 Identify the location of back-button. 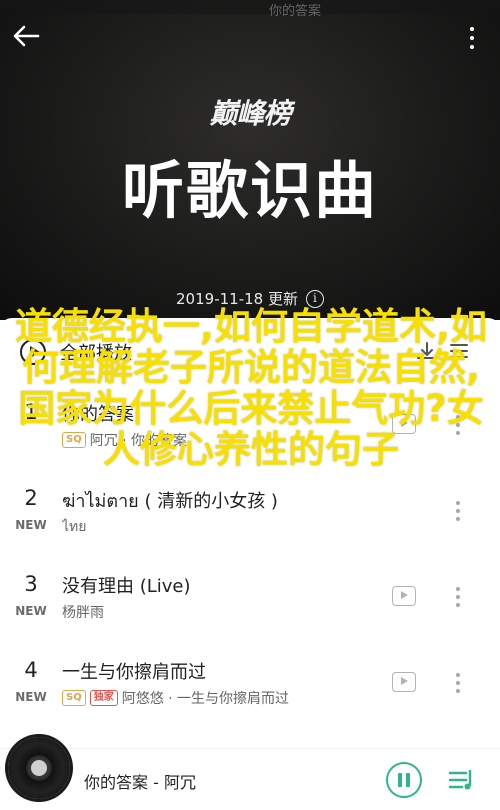
(26, 36).